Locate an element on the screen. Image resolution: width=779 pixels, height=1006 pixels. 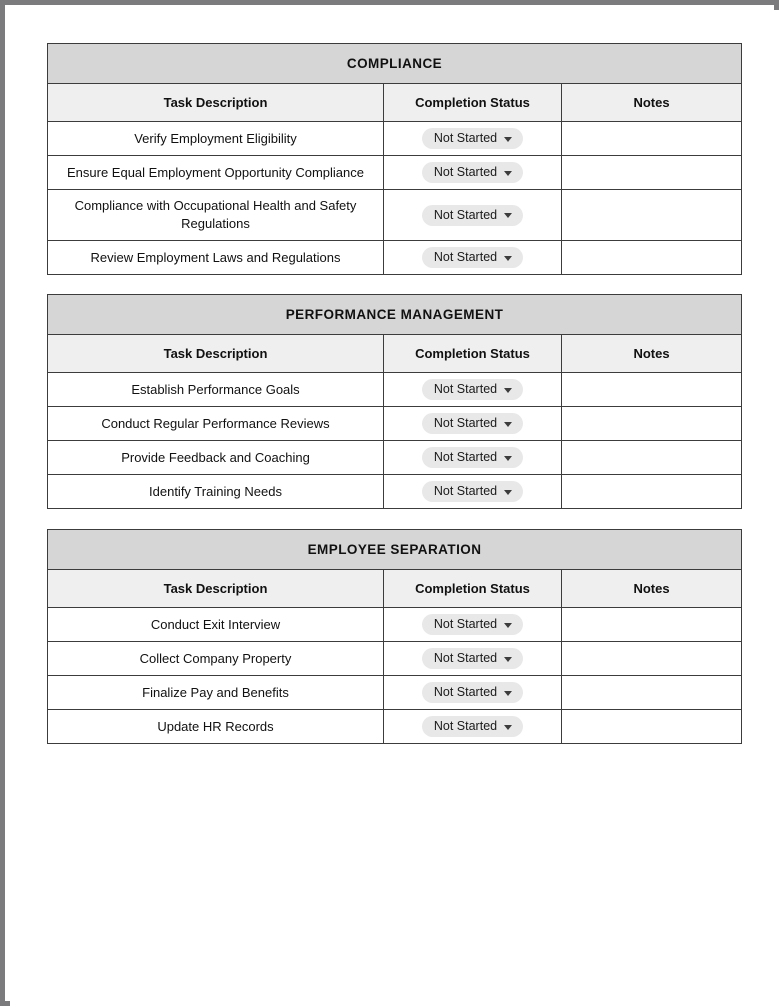
section-title-row: EMPLOYEE SEPARATION is located at coordinates (394, 549).